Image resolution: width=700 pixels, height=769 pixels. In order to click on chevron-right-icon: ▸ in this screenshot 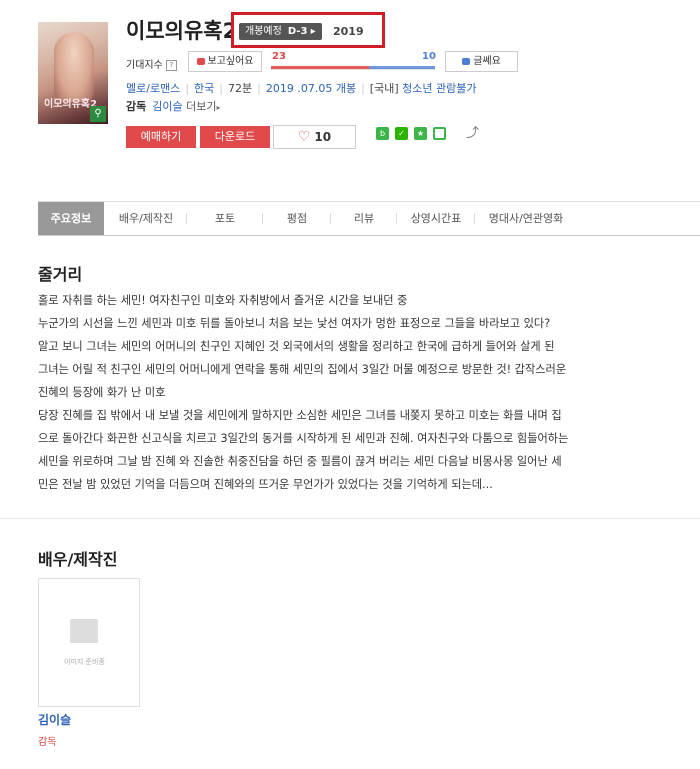, I will do `click(313, 31)`.